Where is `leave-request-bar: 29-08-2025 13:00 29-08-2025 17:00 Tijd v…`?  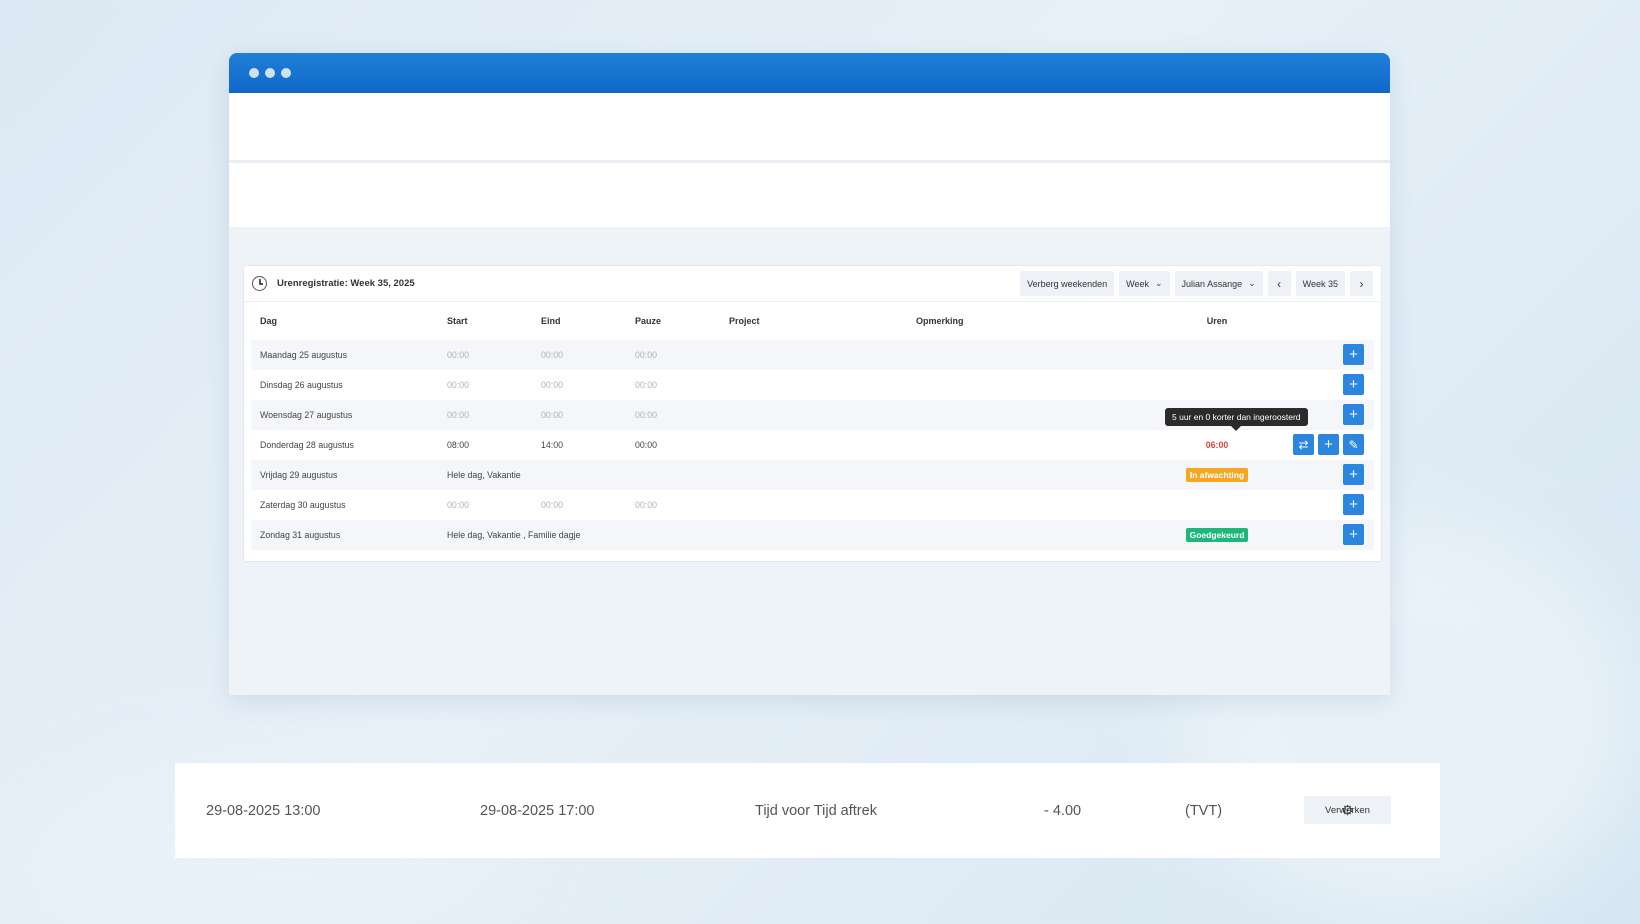
leave-request-bar: 29-08-2025 13:00 29-08-2025 17:00 Tijd v… is located at coordinates (807, 810).